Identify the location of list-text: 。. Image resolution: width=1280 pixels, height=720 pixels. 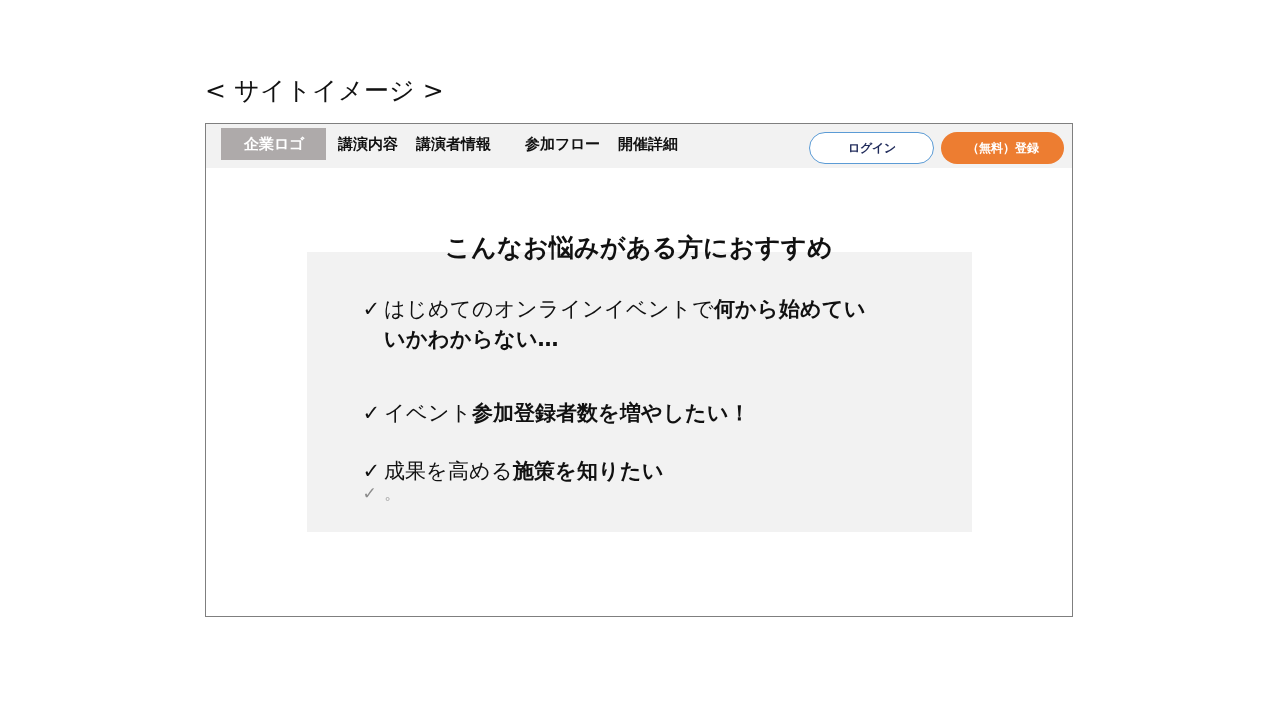
(392, 493).